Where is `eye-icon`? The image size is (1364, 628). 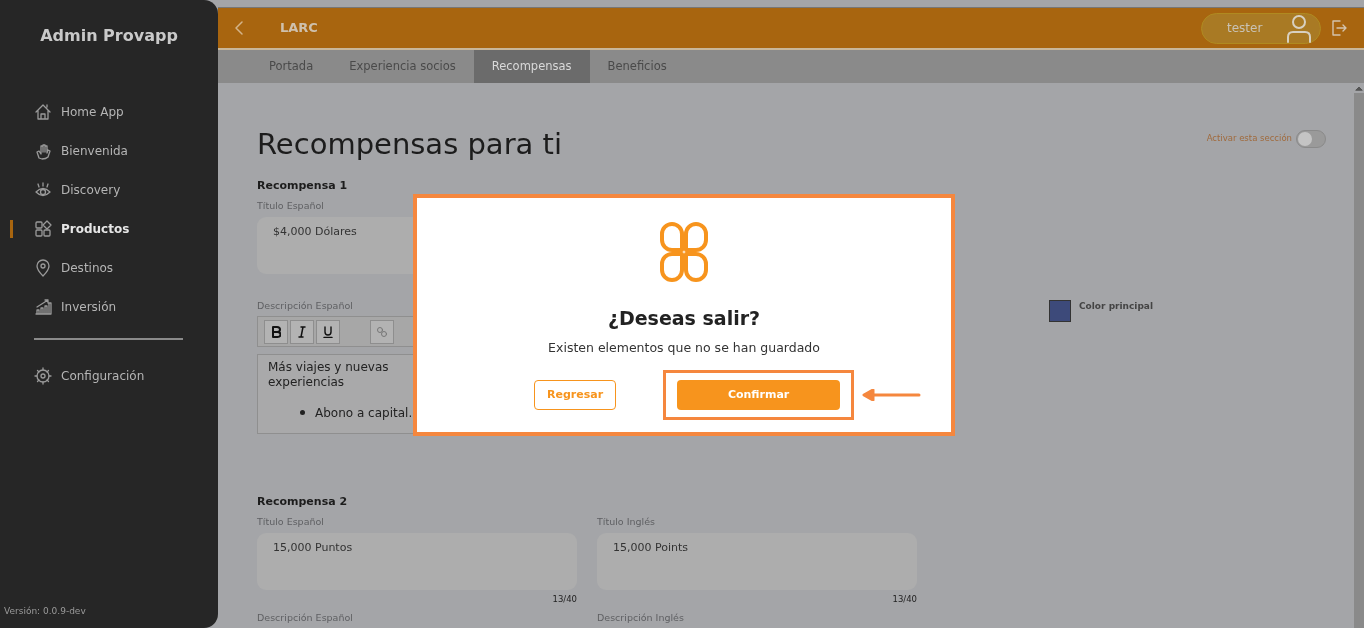
eye-icon is located at coordinates (43, 189).